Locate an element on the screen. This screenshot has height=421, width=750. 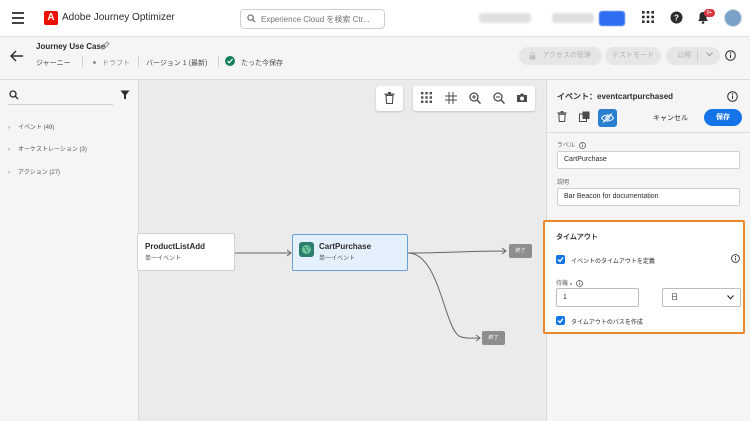
user-avatar is located at coordinates (733, 18).